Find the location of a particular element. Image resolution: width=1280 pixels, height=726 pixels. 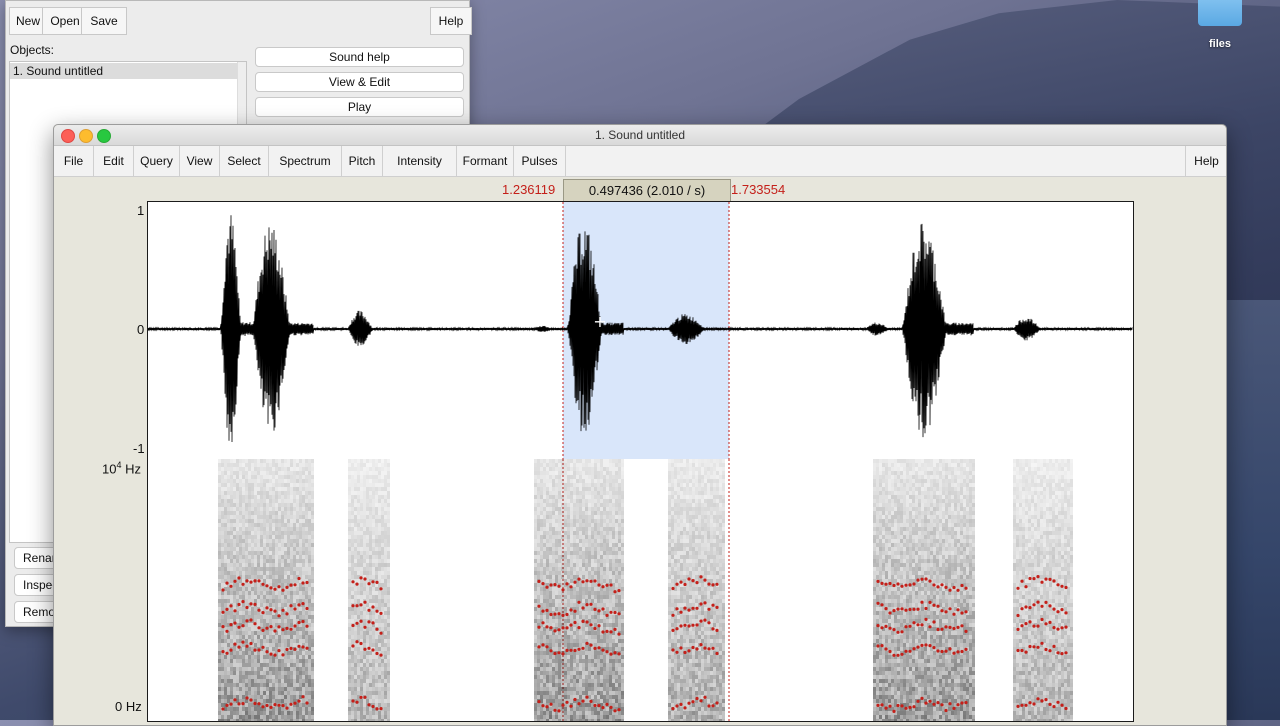

folder-icon is located at coordinates (1220, 13).